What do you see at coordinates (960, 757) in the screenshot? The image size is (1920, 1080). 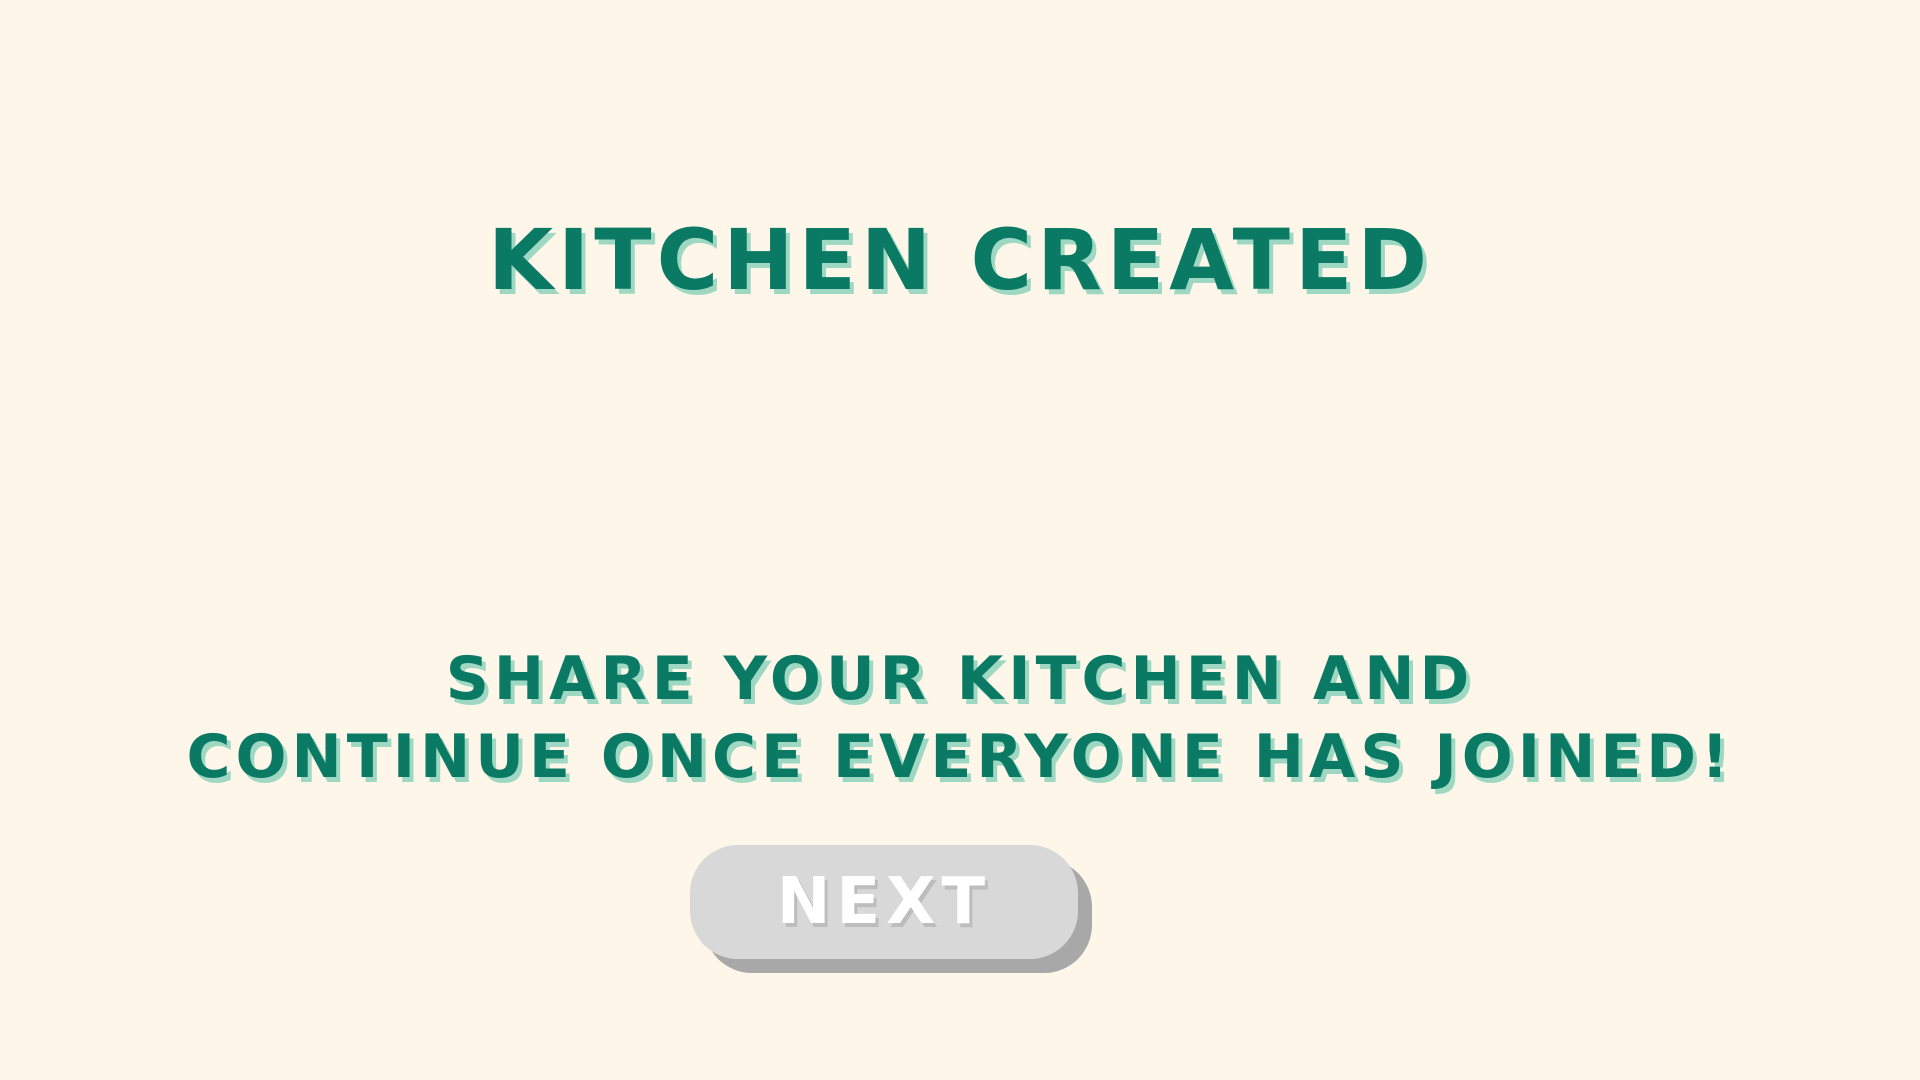 I see `instruction-line-2: CONTINUE ONCE EVERYONE HAS JOINED!` at bounding box center [960, 757].